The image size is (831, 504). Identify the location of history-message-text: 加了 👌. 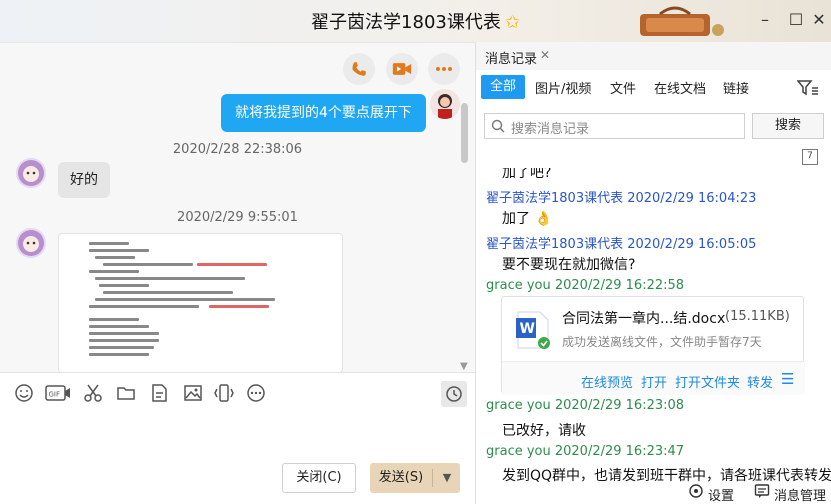
(527, 218).